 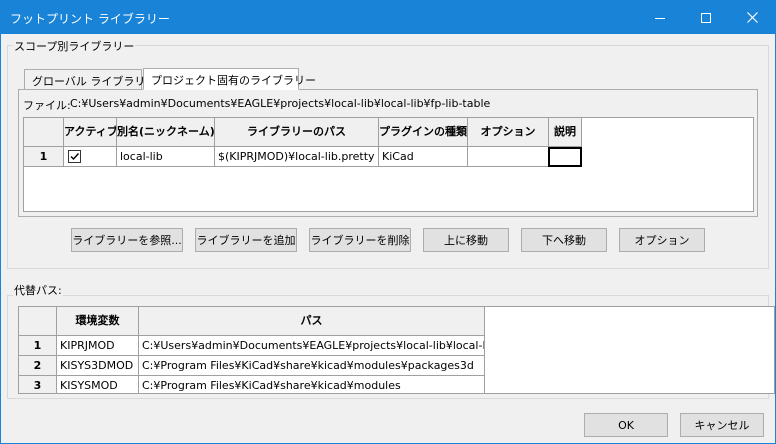 I want to click on column-header-nickname: 別名(ニックネーム), so click(x=166, y=132).